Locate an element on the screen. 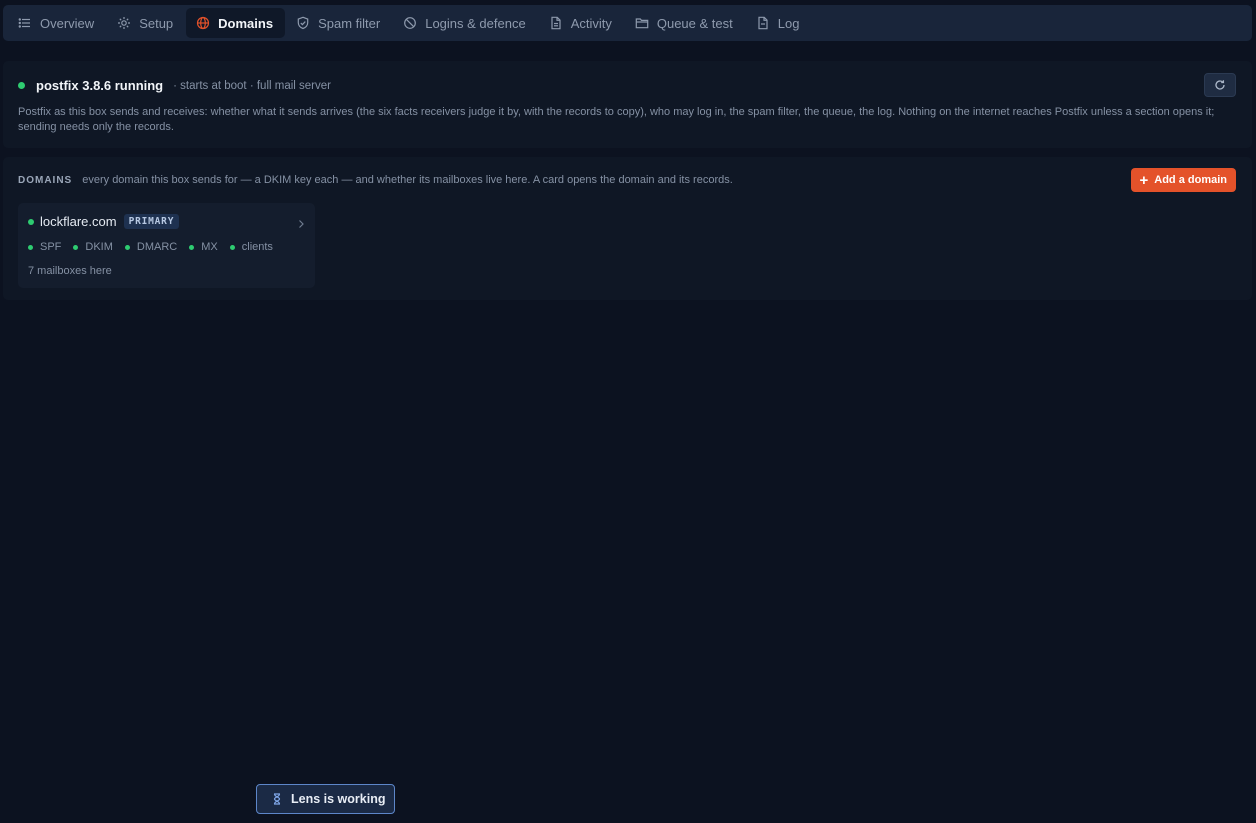  check-mx: MX is located at coordinates (203, 247).